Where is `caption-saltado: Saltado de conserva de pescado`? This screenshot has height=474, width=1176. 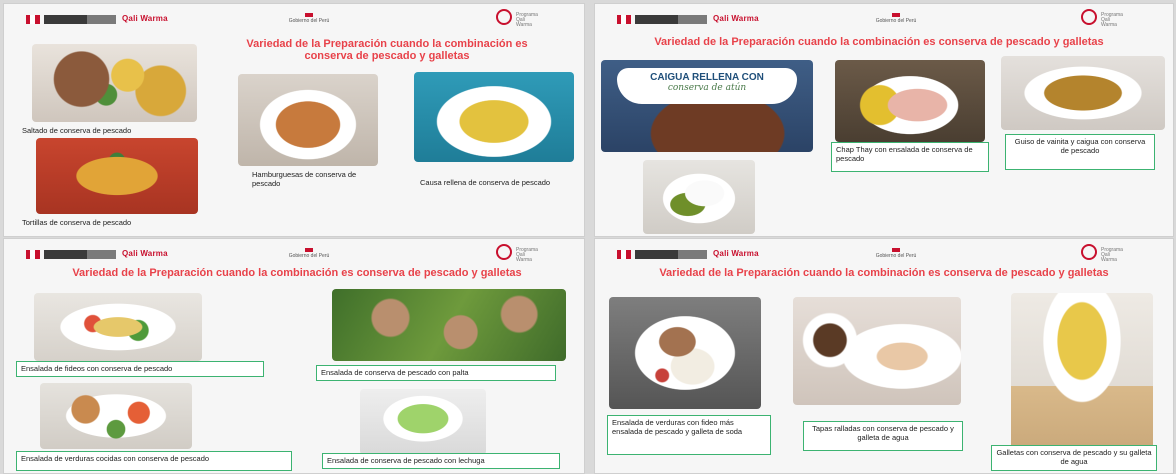 caption-saltado: Saltado de conserva de pescado is located at coordinates (77, 130).